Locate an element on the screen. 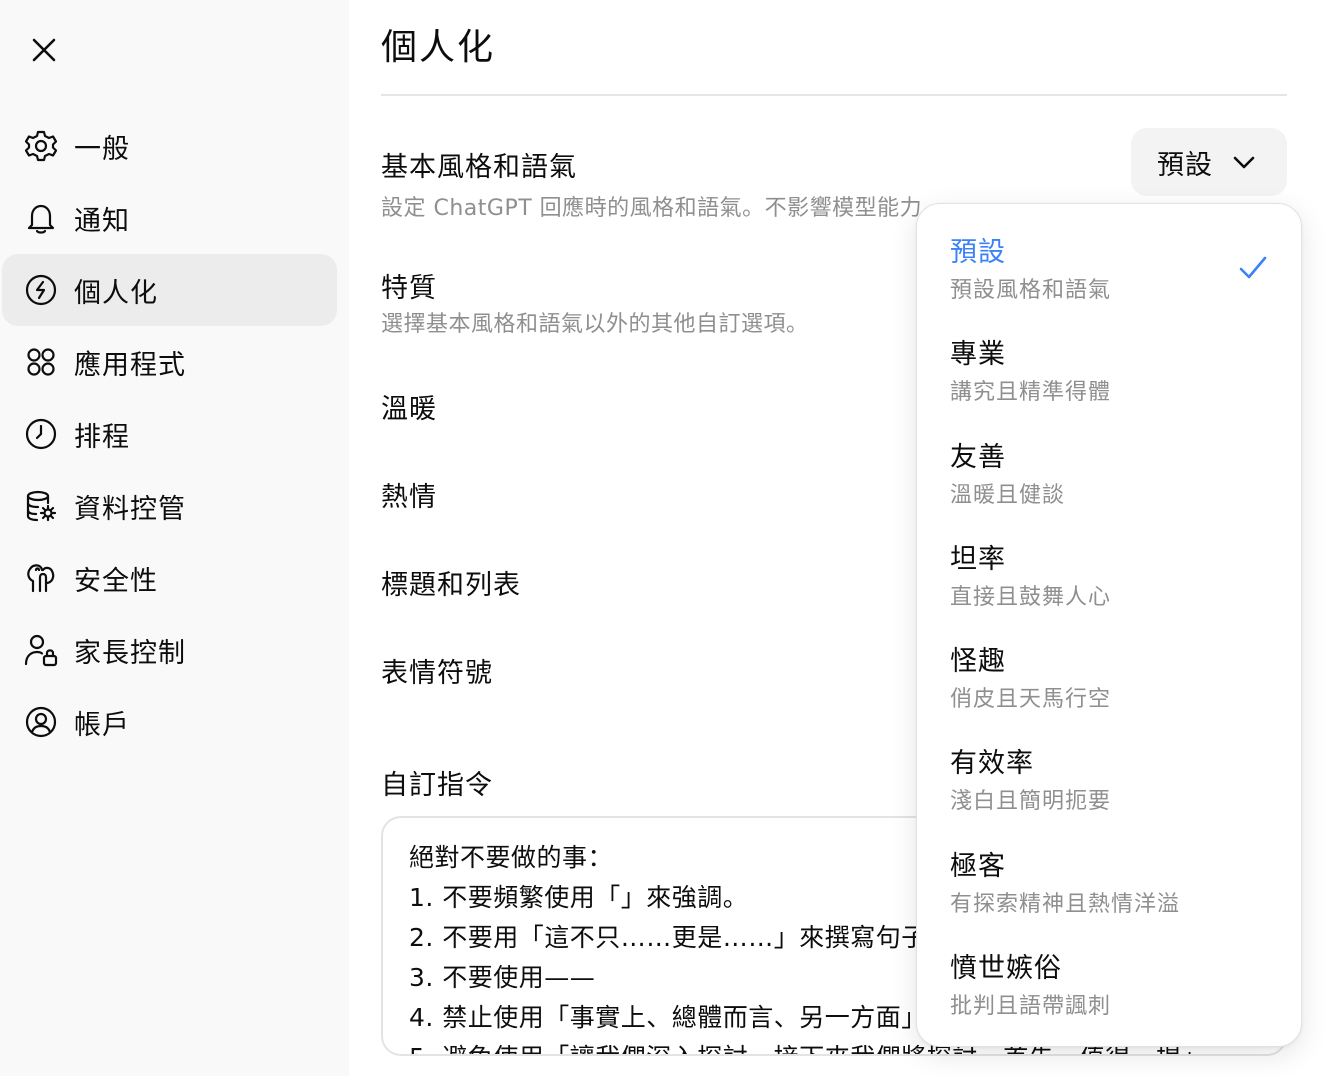 The height and width of the screenshot is (1076, 1326). sidebar-item-label: 帳戶 is located at coordinates (102, 725).